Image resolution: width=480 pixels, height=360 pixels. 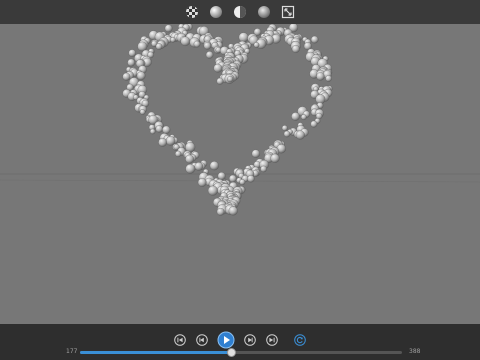 I want to click on end-frame-label: 388, so click(x=415, y=351).